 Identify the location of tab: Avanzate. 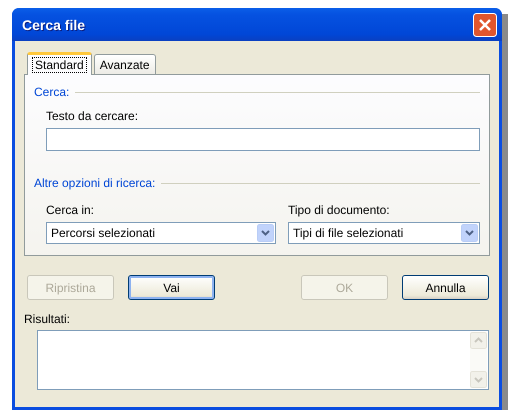
(125, 64).